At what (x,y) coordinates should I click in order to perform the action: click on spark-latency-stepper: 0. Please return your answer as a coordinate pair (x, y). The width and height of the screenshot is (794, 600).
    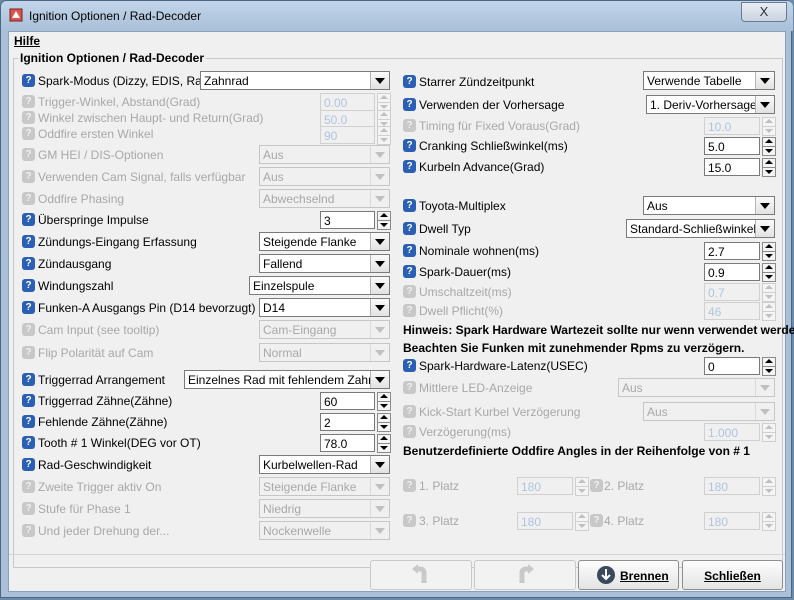
    Looking at the image, I should click on (740, 366).